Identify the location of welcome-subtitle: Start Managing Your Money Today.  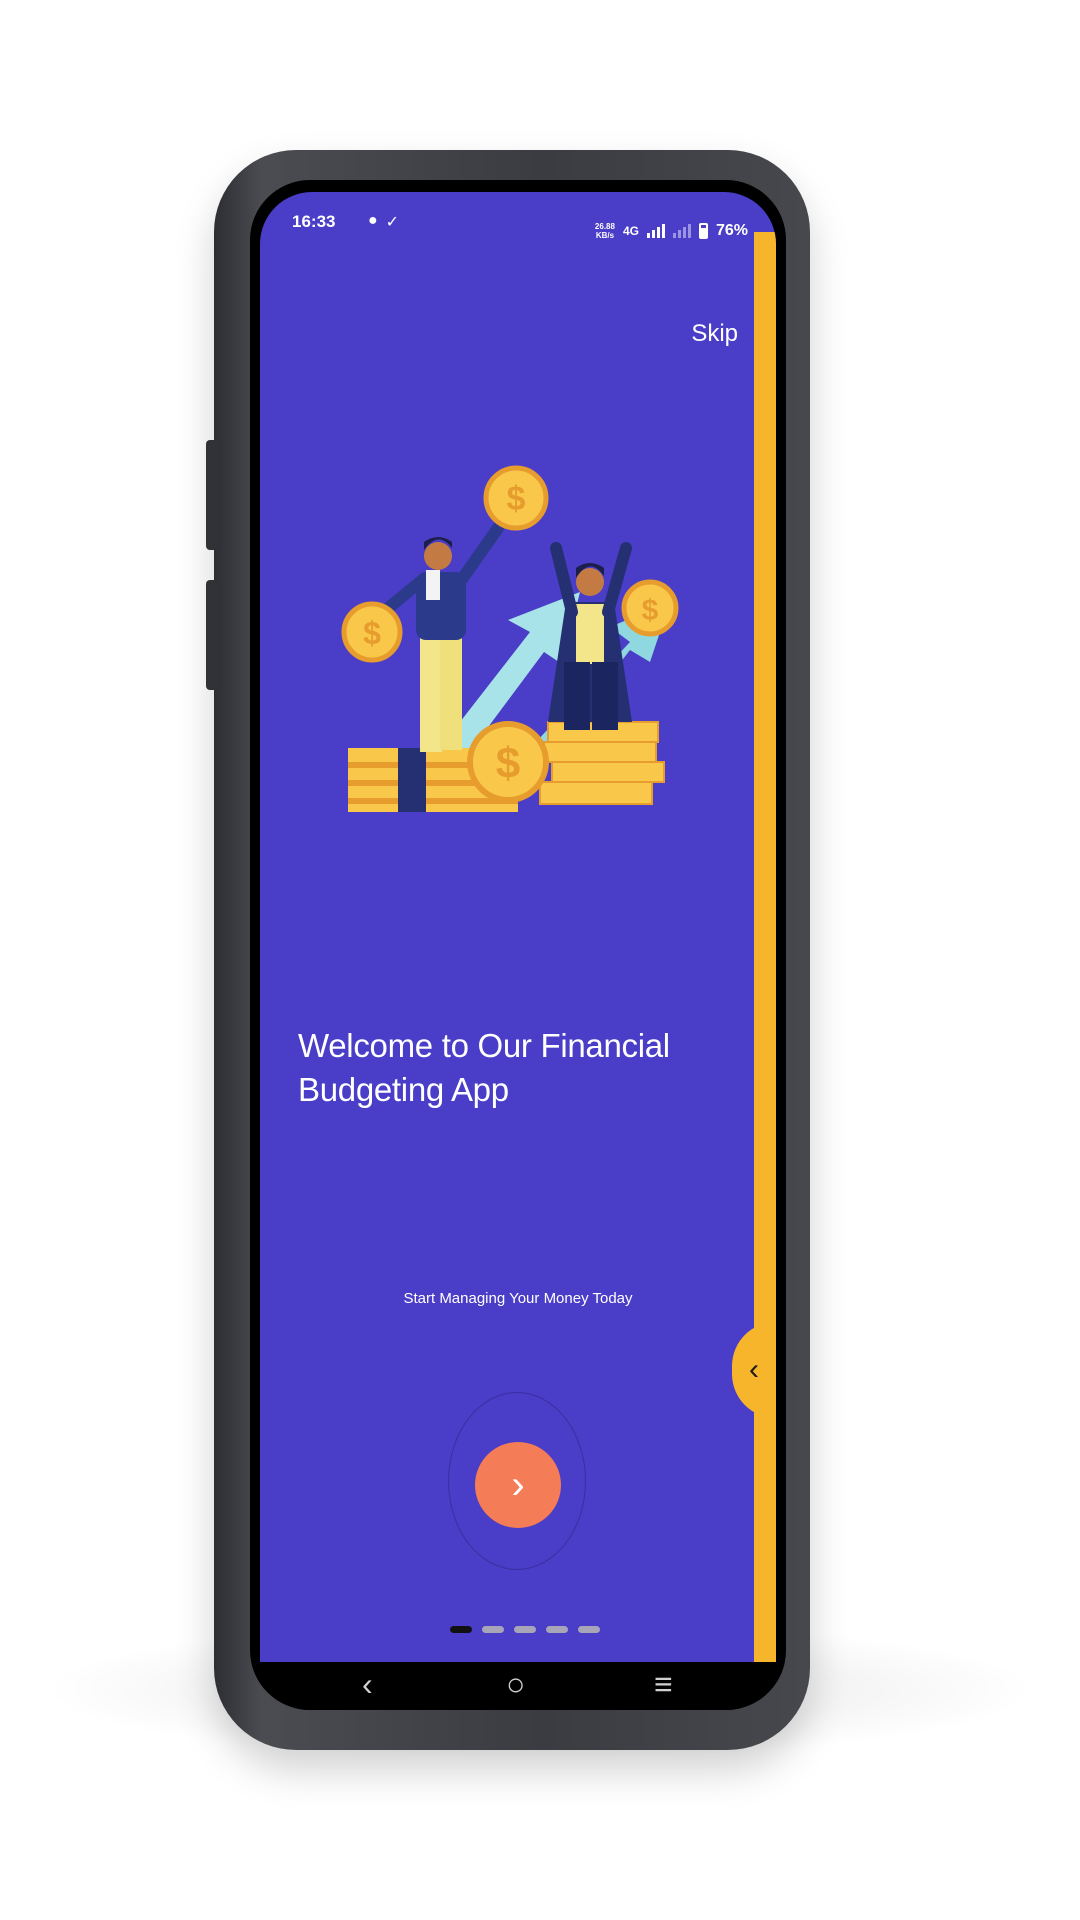
(518, 1298).